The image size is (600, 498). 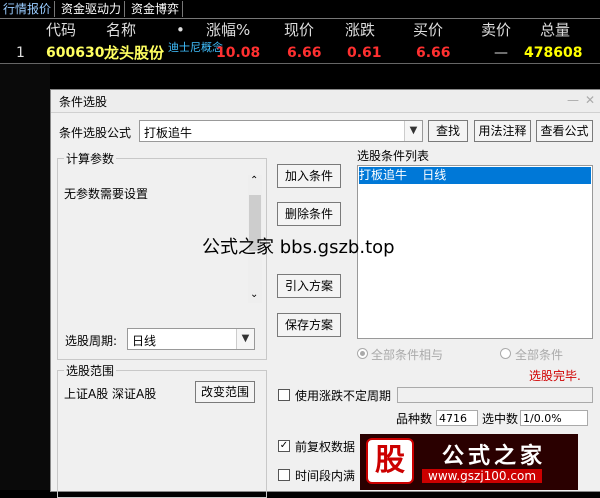 What do you see at coordinates (254, 294) in the screenshot?
I see `scroll-down-icon: ⌄` at bounding box center [254, 294].